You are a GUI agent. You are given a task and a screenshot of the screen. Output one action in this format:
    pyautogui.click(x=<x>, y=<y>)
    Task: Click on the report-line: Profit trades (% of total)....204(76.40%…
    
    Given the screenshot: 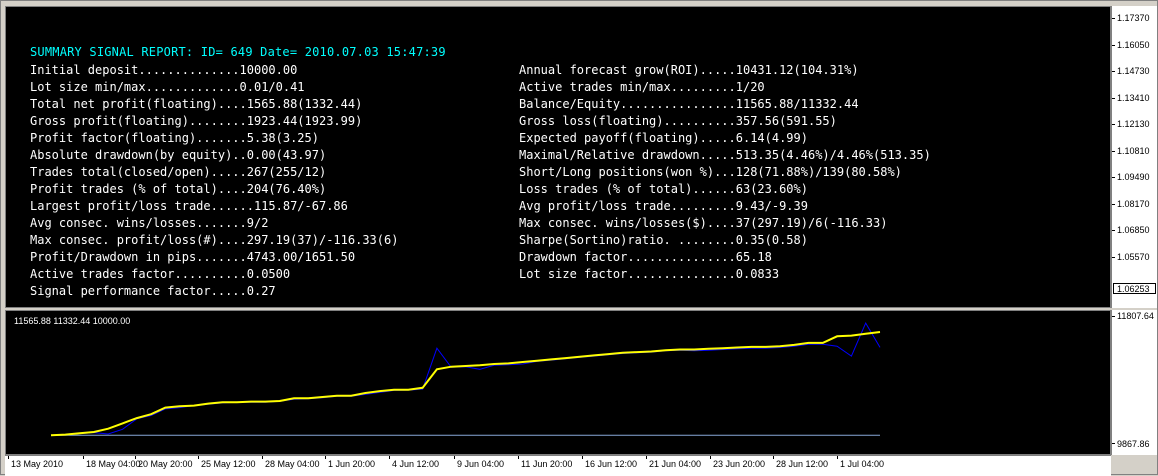 What is the action you would take?
    pyautogui.click(x=178, y=189)
    